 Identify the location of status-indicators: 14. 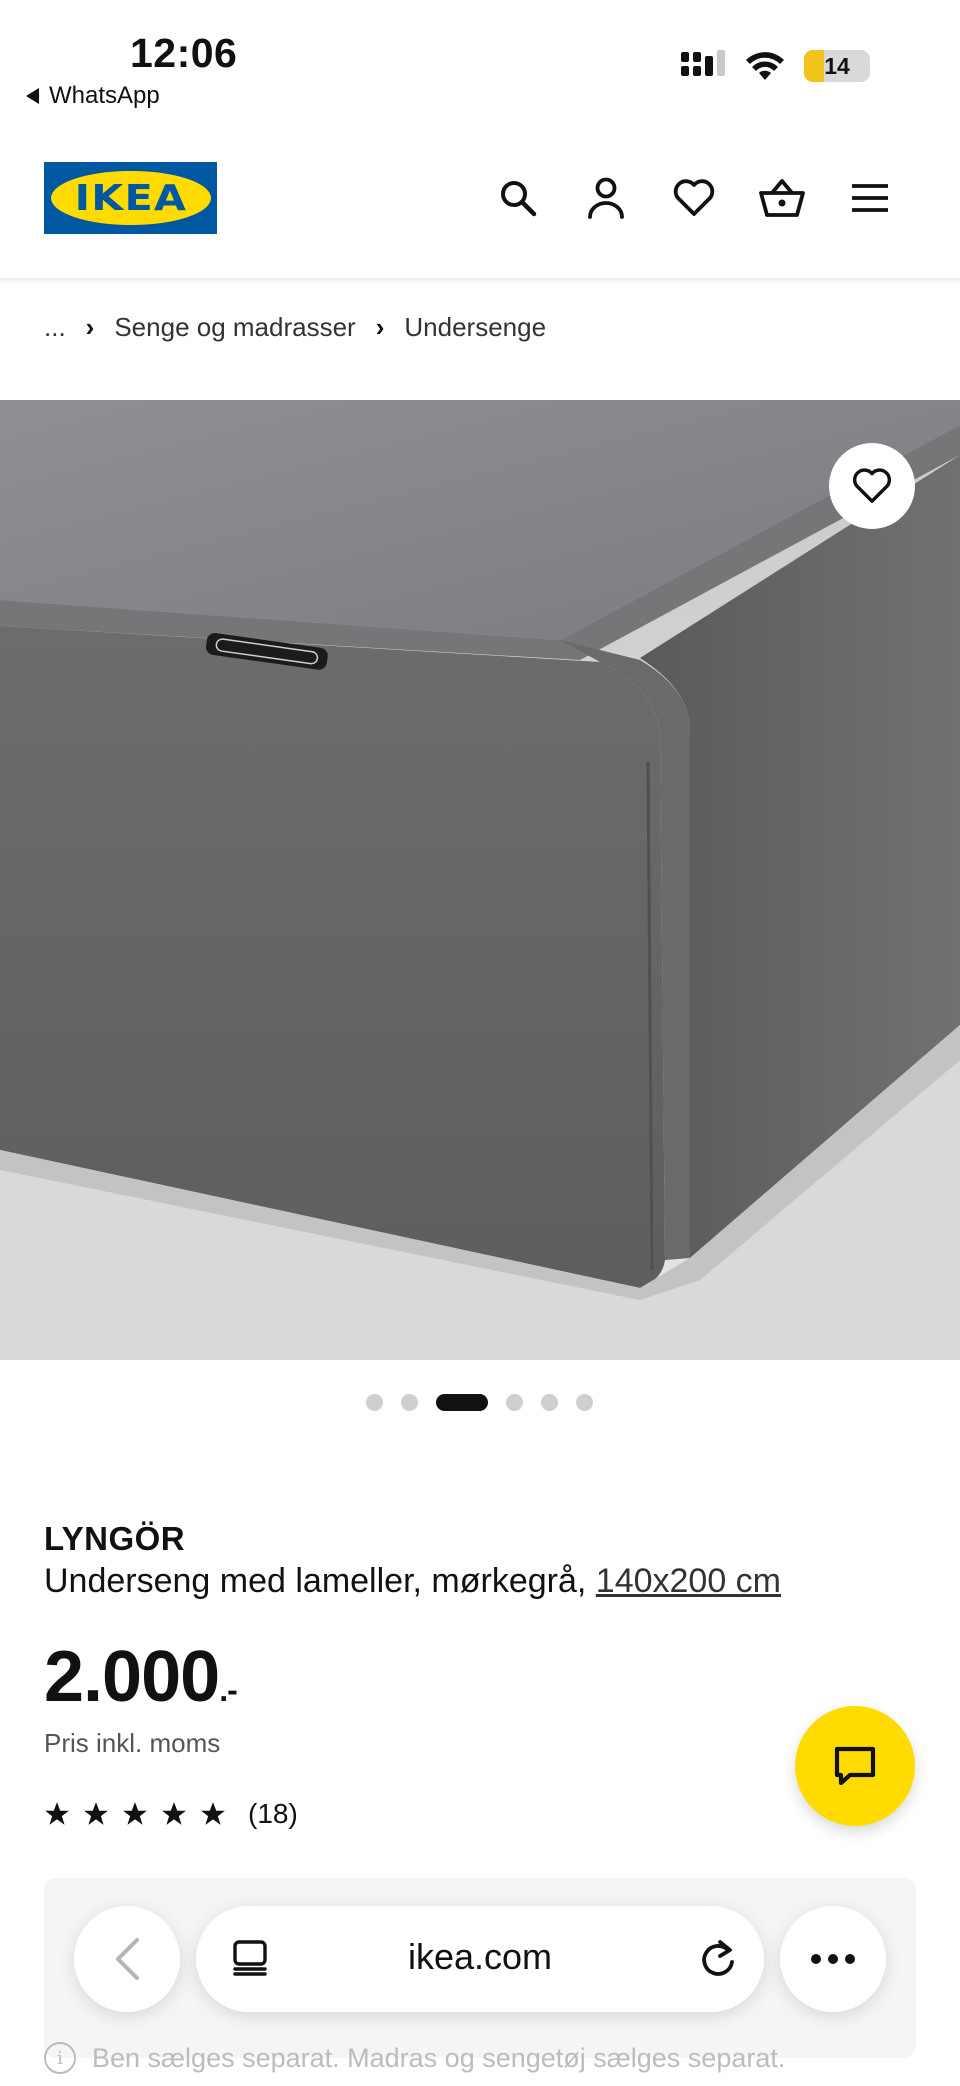
(775, 66).